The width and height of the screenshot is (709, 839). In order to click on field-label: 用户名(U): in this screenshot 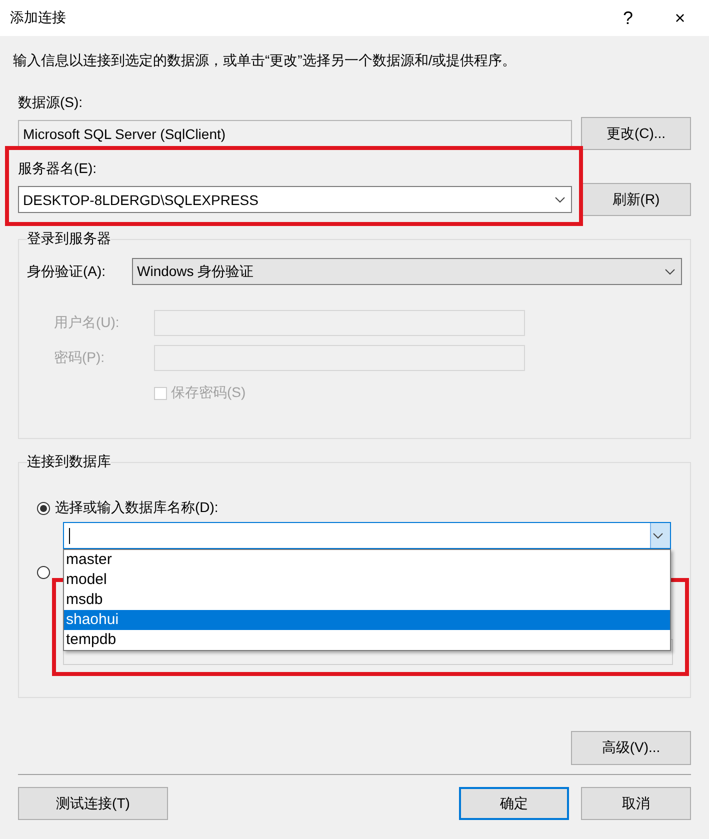, I will do `click(87, 323)`.